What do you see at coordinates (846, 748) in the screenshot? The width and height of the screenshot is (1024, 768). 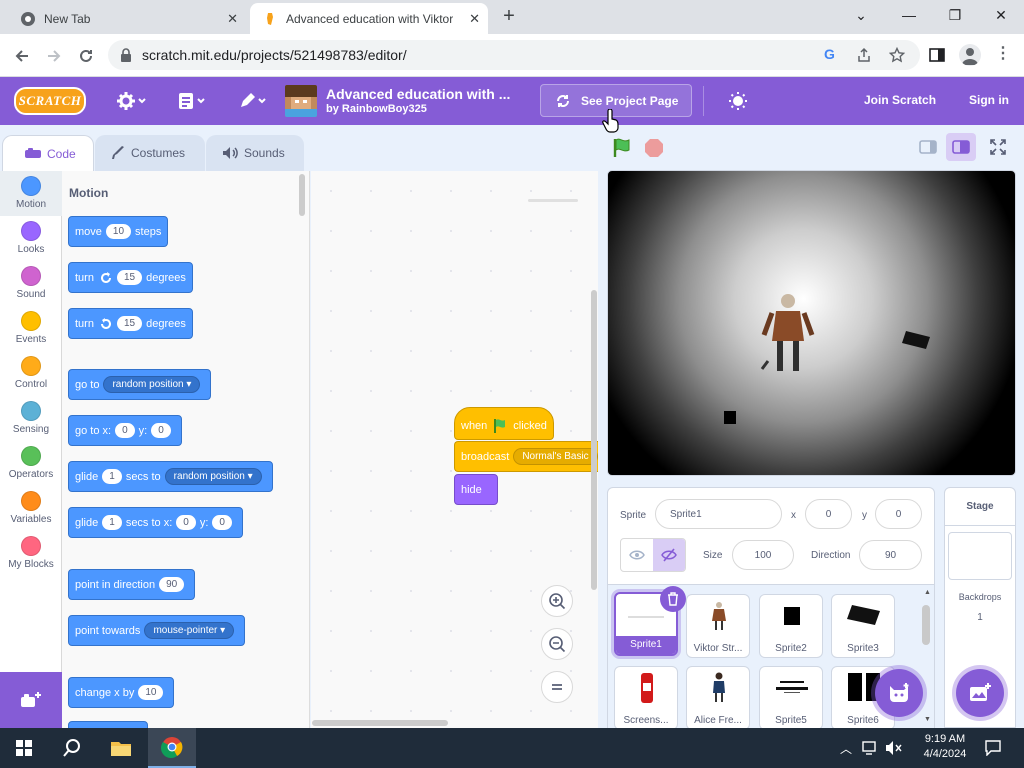 I see `tray-chevron-icon: ︿` at bounding box center [846, 748].